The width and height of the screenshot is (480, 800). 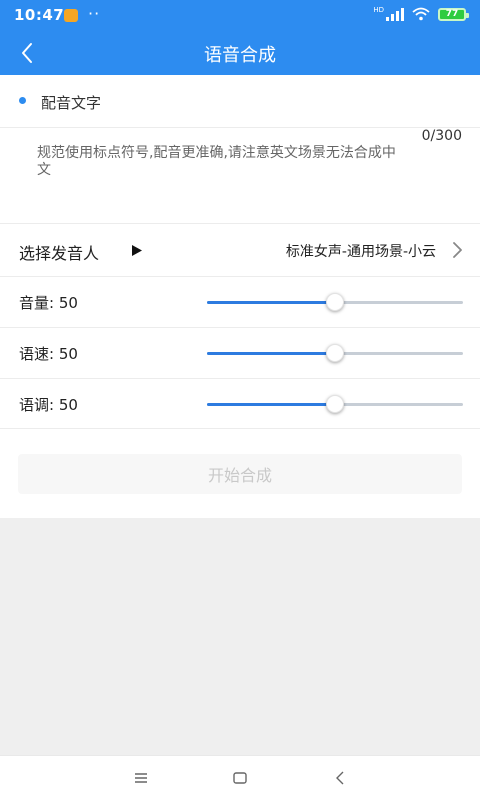 I want to click on volume-slider-thumb, so click(x=335, y=302).